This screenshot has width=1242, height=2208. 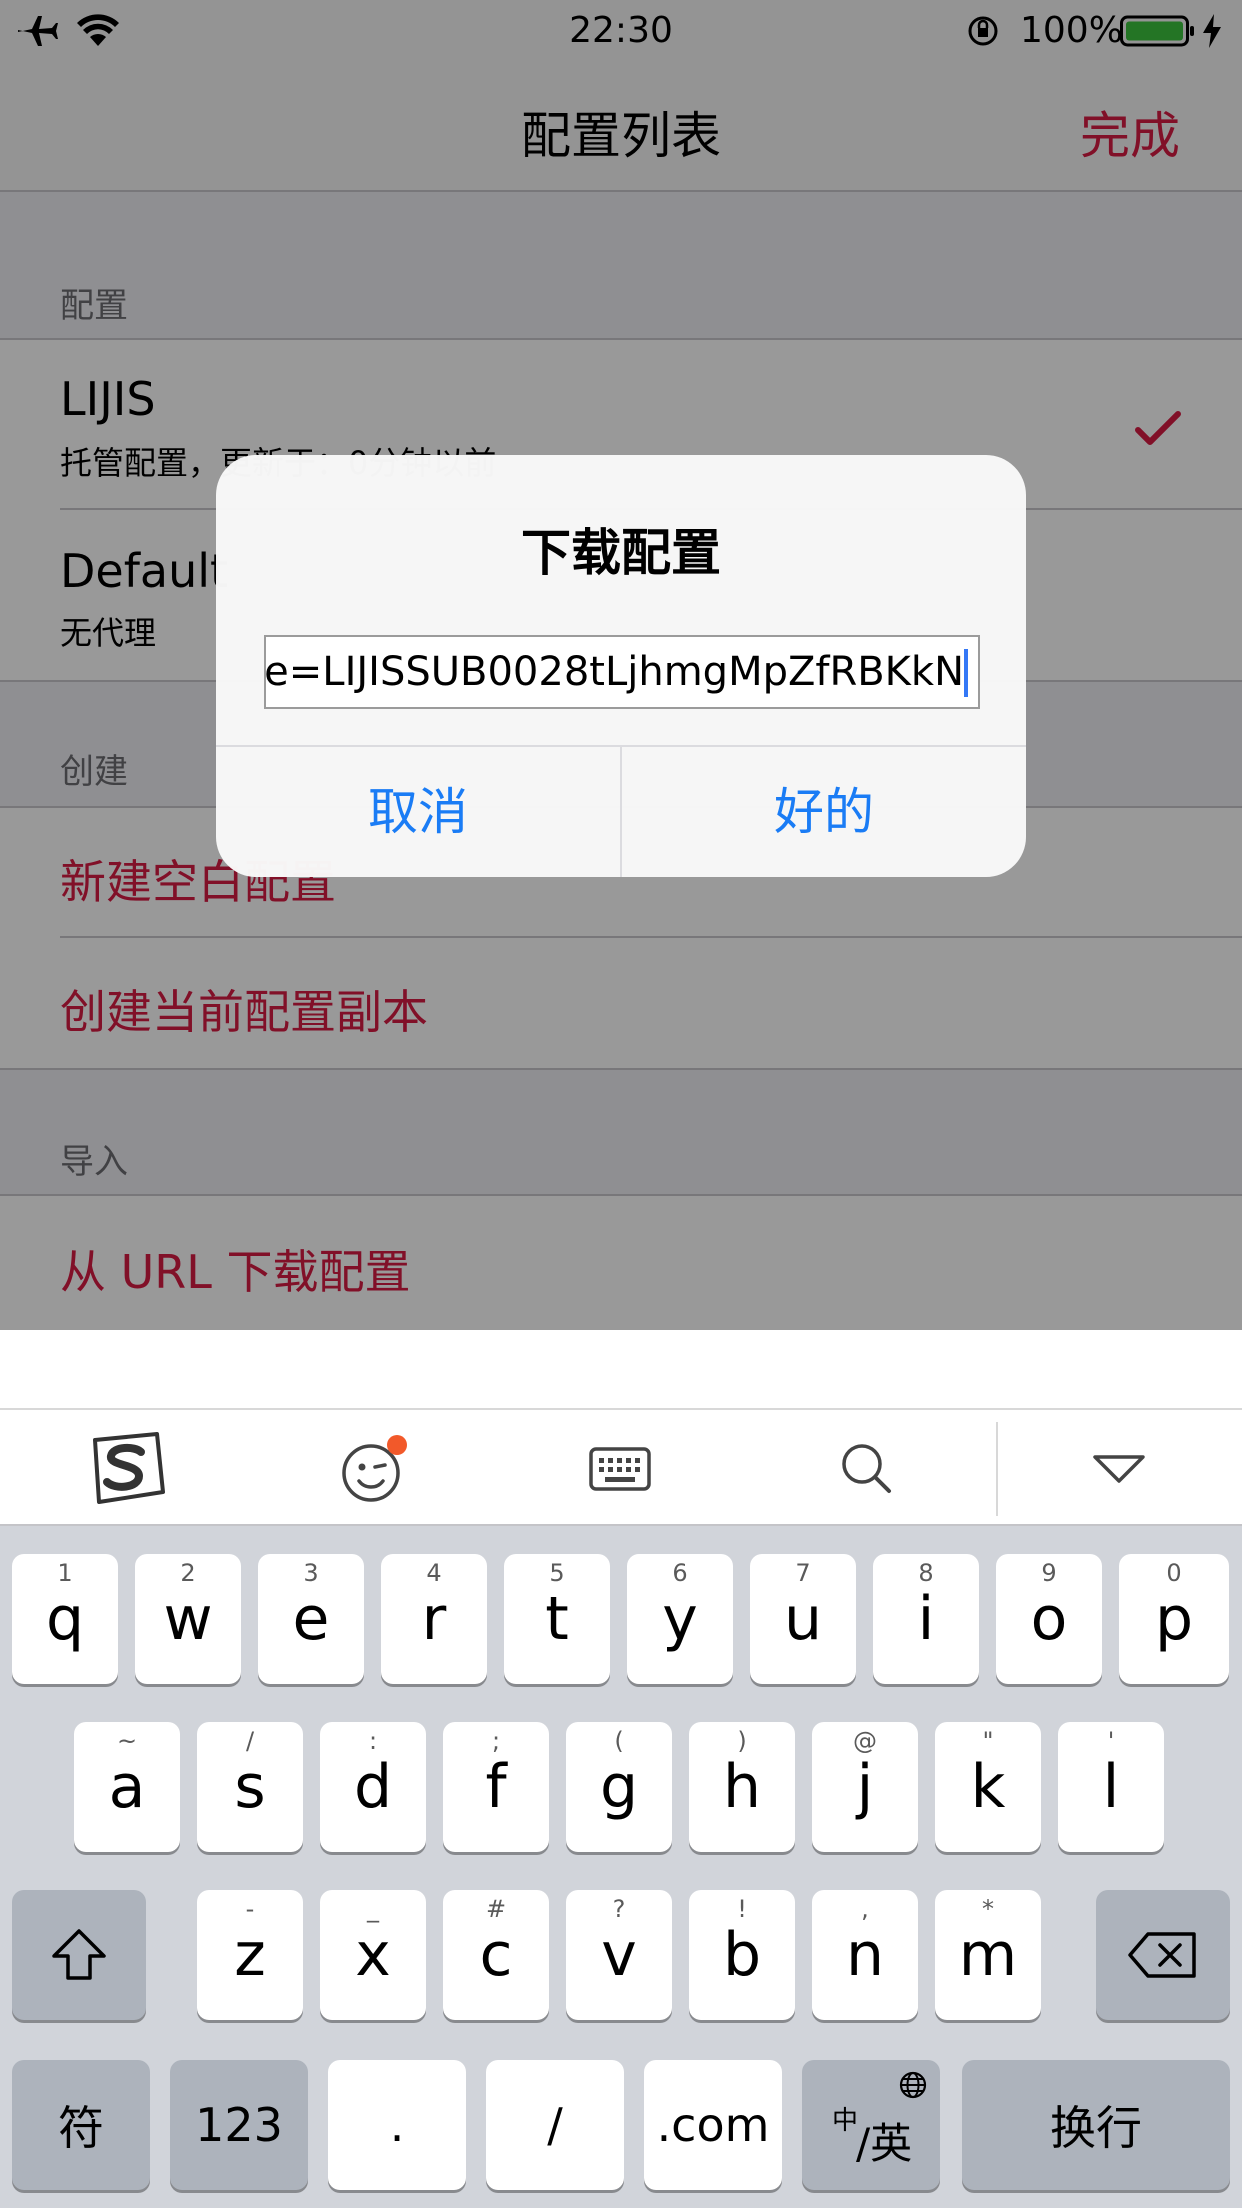 I want to click on key-label: y, so click(x=680, y=1619).